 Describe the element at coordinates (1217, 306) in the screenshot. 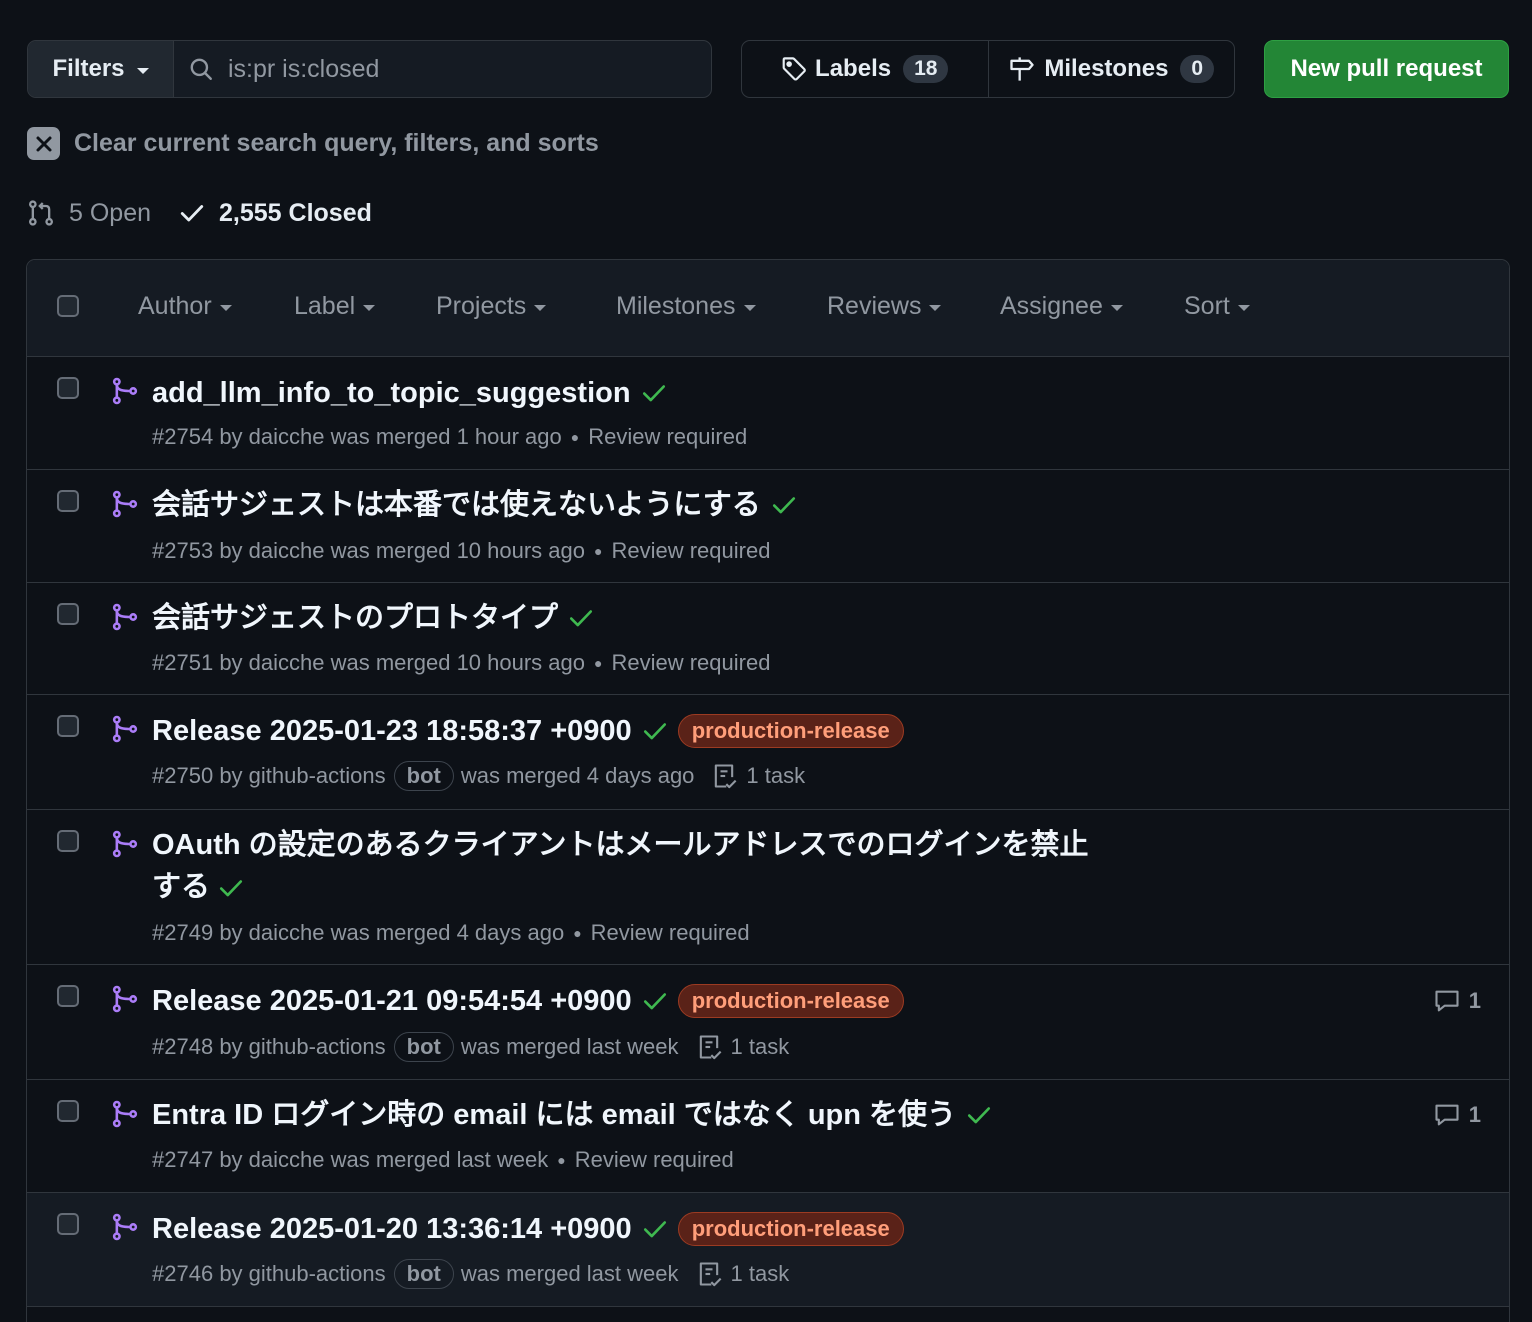

I see `sort-dropdown: Sort` at that location.